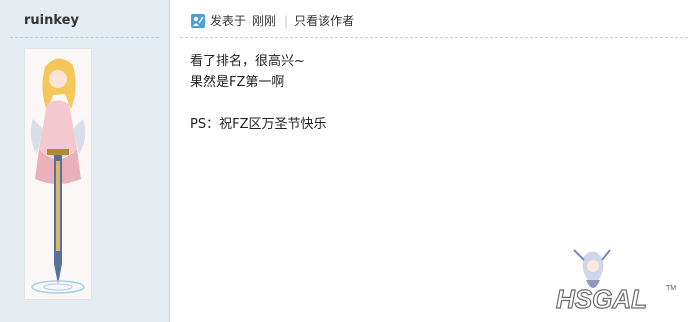 This screenshot has width=688, height=322. What do you see at coordinates (84, 37) in the screenshot?
I see `author-divider` at bounding box center [84, 37].